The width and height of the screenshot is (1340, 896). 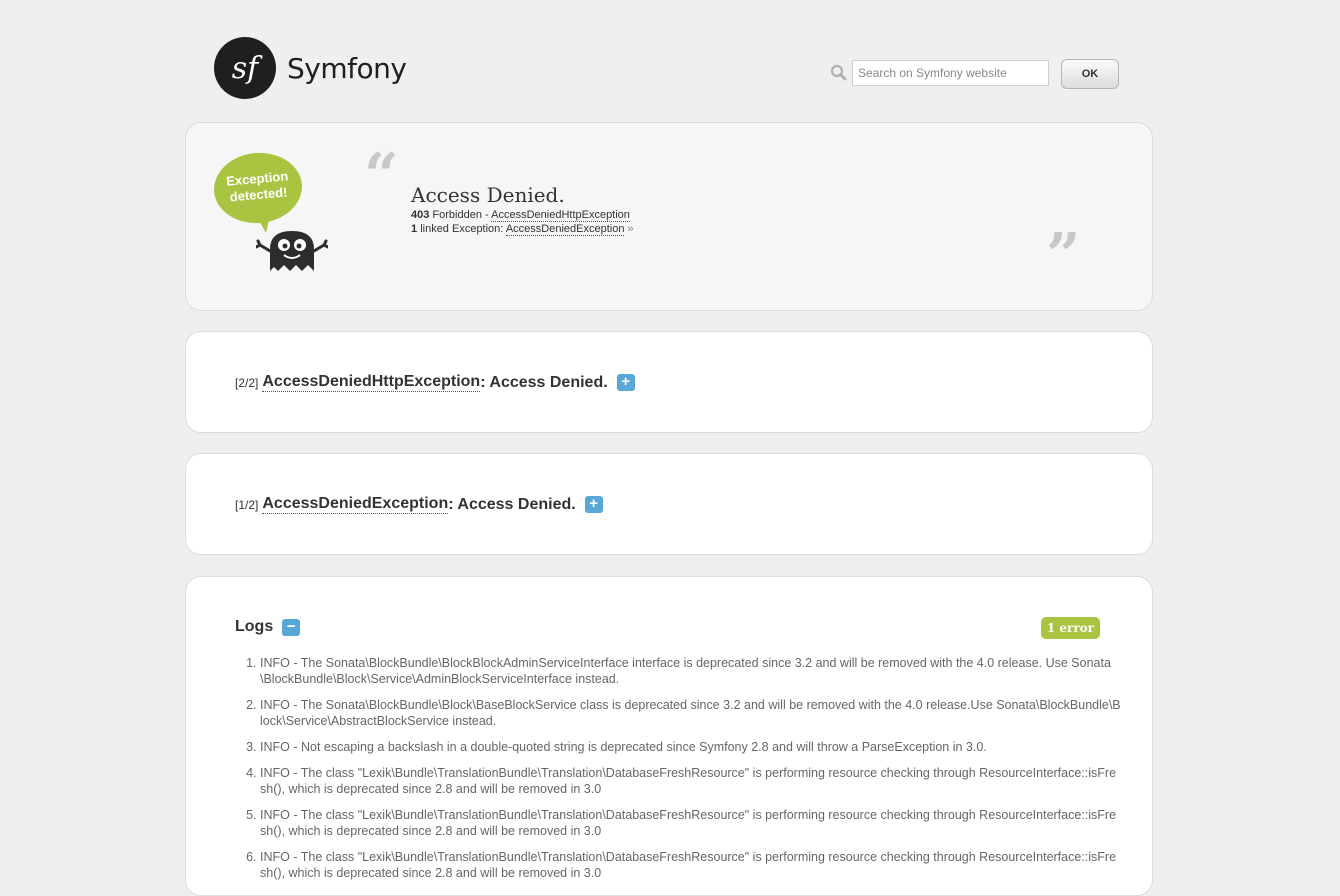 What do you see at coordinates (1090, 74) in the screenshot?
I see `ok-button: OK` at bounding box center [1090, 74].